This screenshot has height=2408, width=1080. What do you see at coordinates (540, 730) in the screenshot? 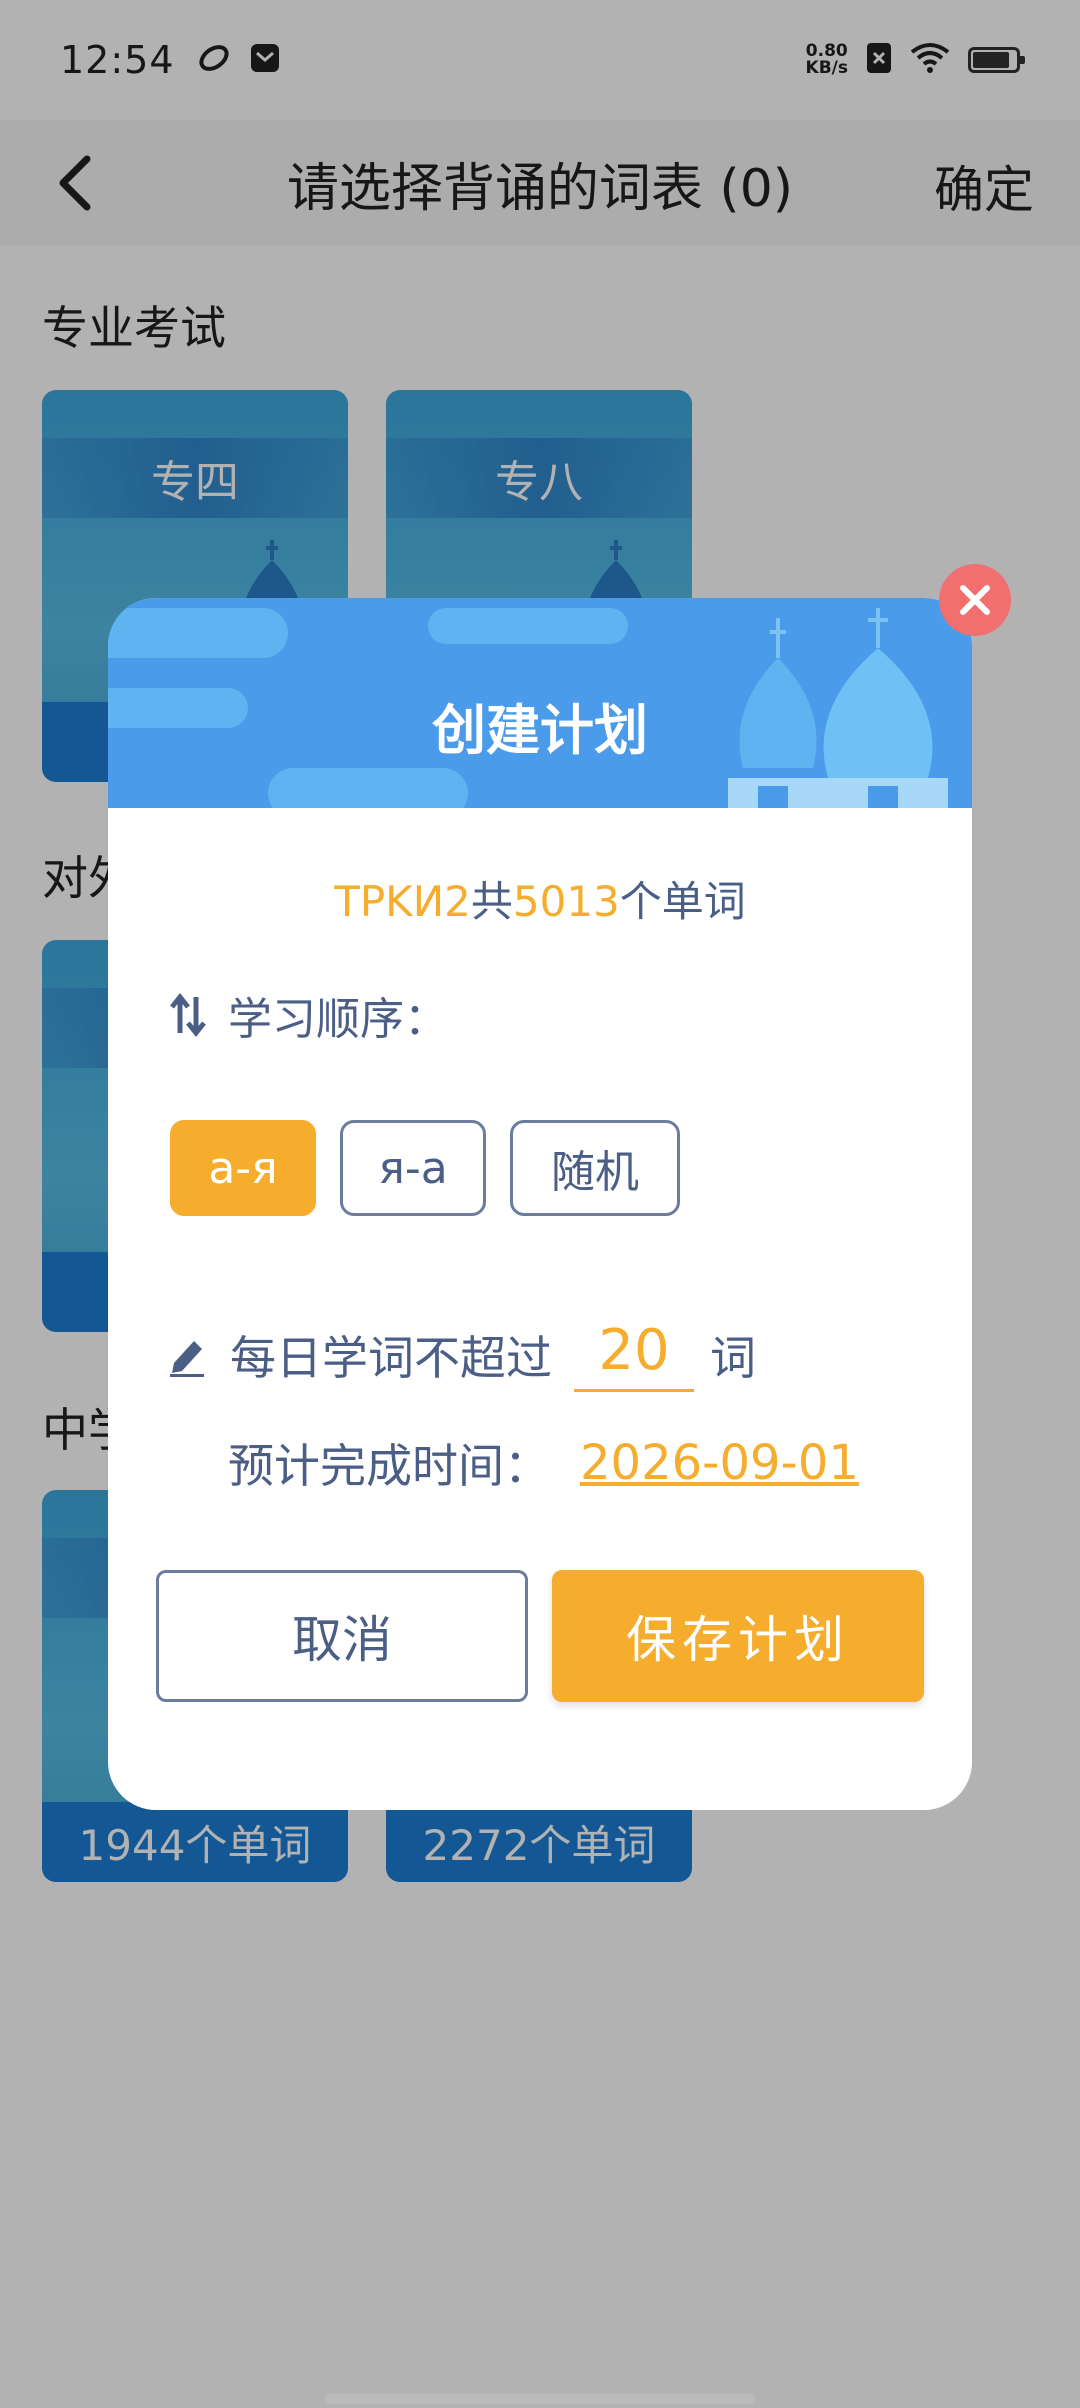
I see `dialog-title: 创建计划` at bounding box center [540, 730].